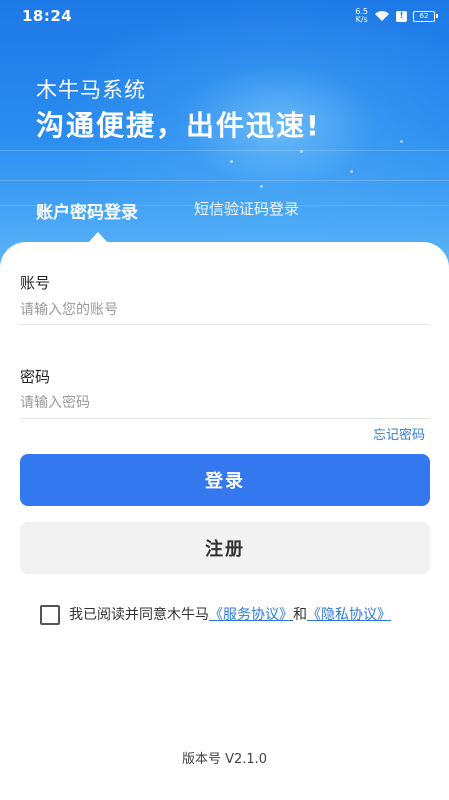 The image size is (449, 800). I want to click on tab-sms-login: 短信验证码登录, so click(246, 208).